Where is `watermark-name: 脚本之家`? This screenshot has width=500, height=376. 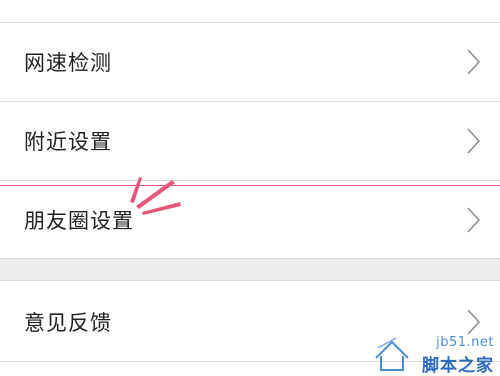 watermark-name: 脚本之家 is located at coordinates (458, 366).